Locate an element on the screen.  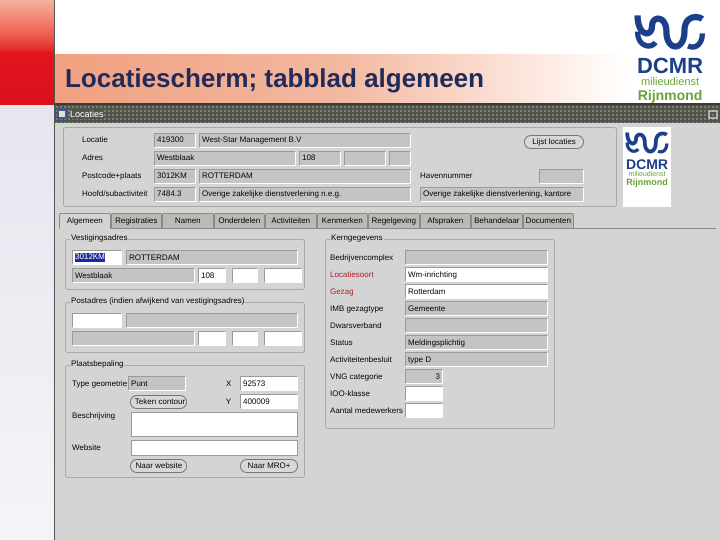
action-button: Naar MRO+ is located at coordinates (269, 466).